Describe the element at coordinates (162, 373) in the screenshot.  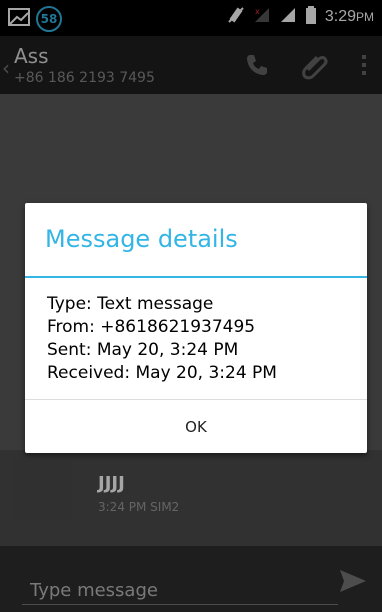
I see `detail-received: Received: May 20, 3:24 PM` at that location.